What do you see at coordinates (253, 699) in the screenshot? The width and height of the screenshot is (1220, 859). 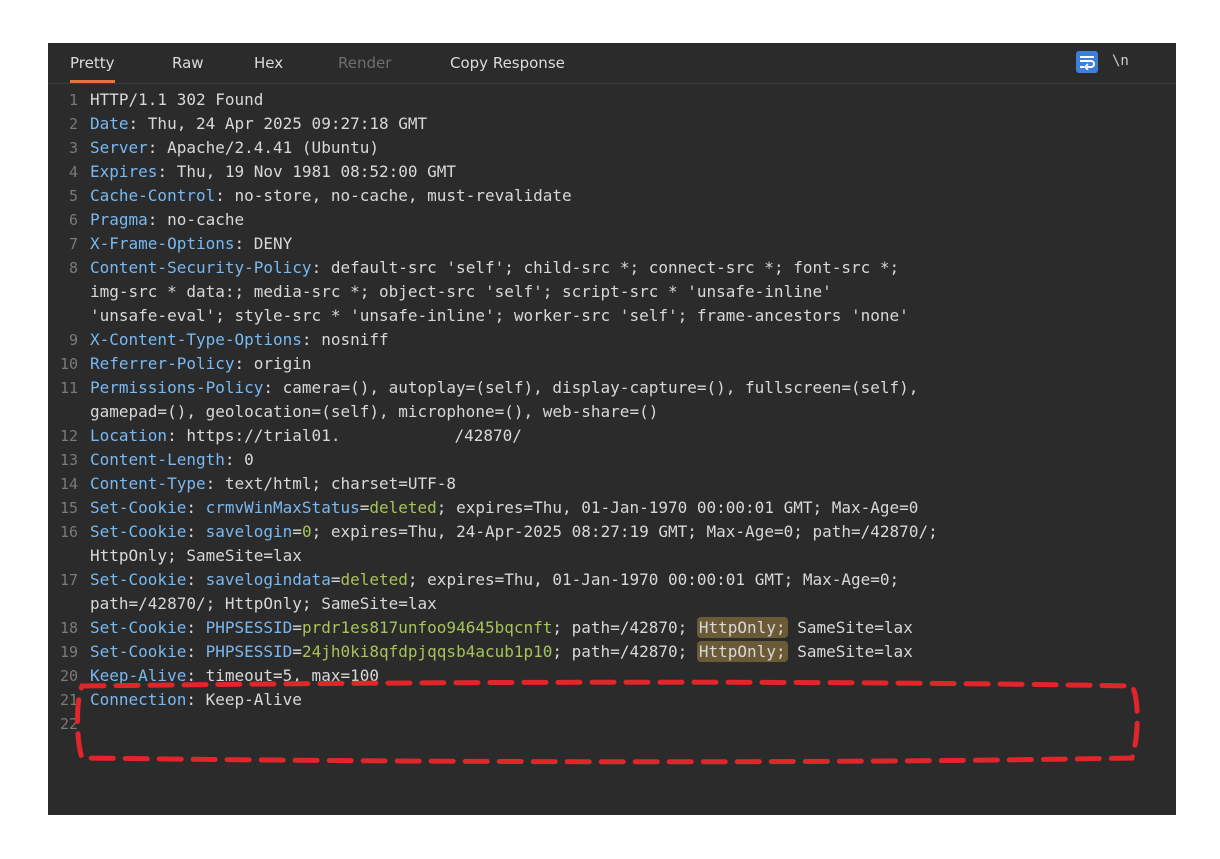 I see `header-value: Keep-Alive` at bounding box center [253, 699].